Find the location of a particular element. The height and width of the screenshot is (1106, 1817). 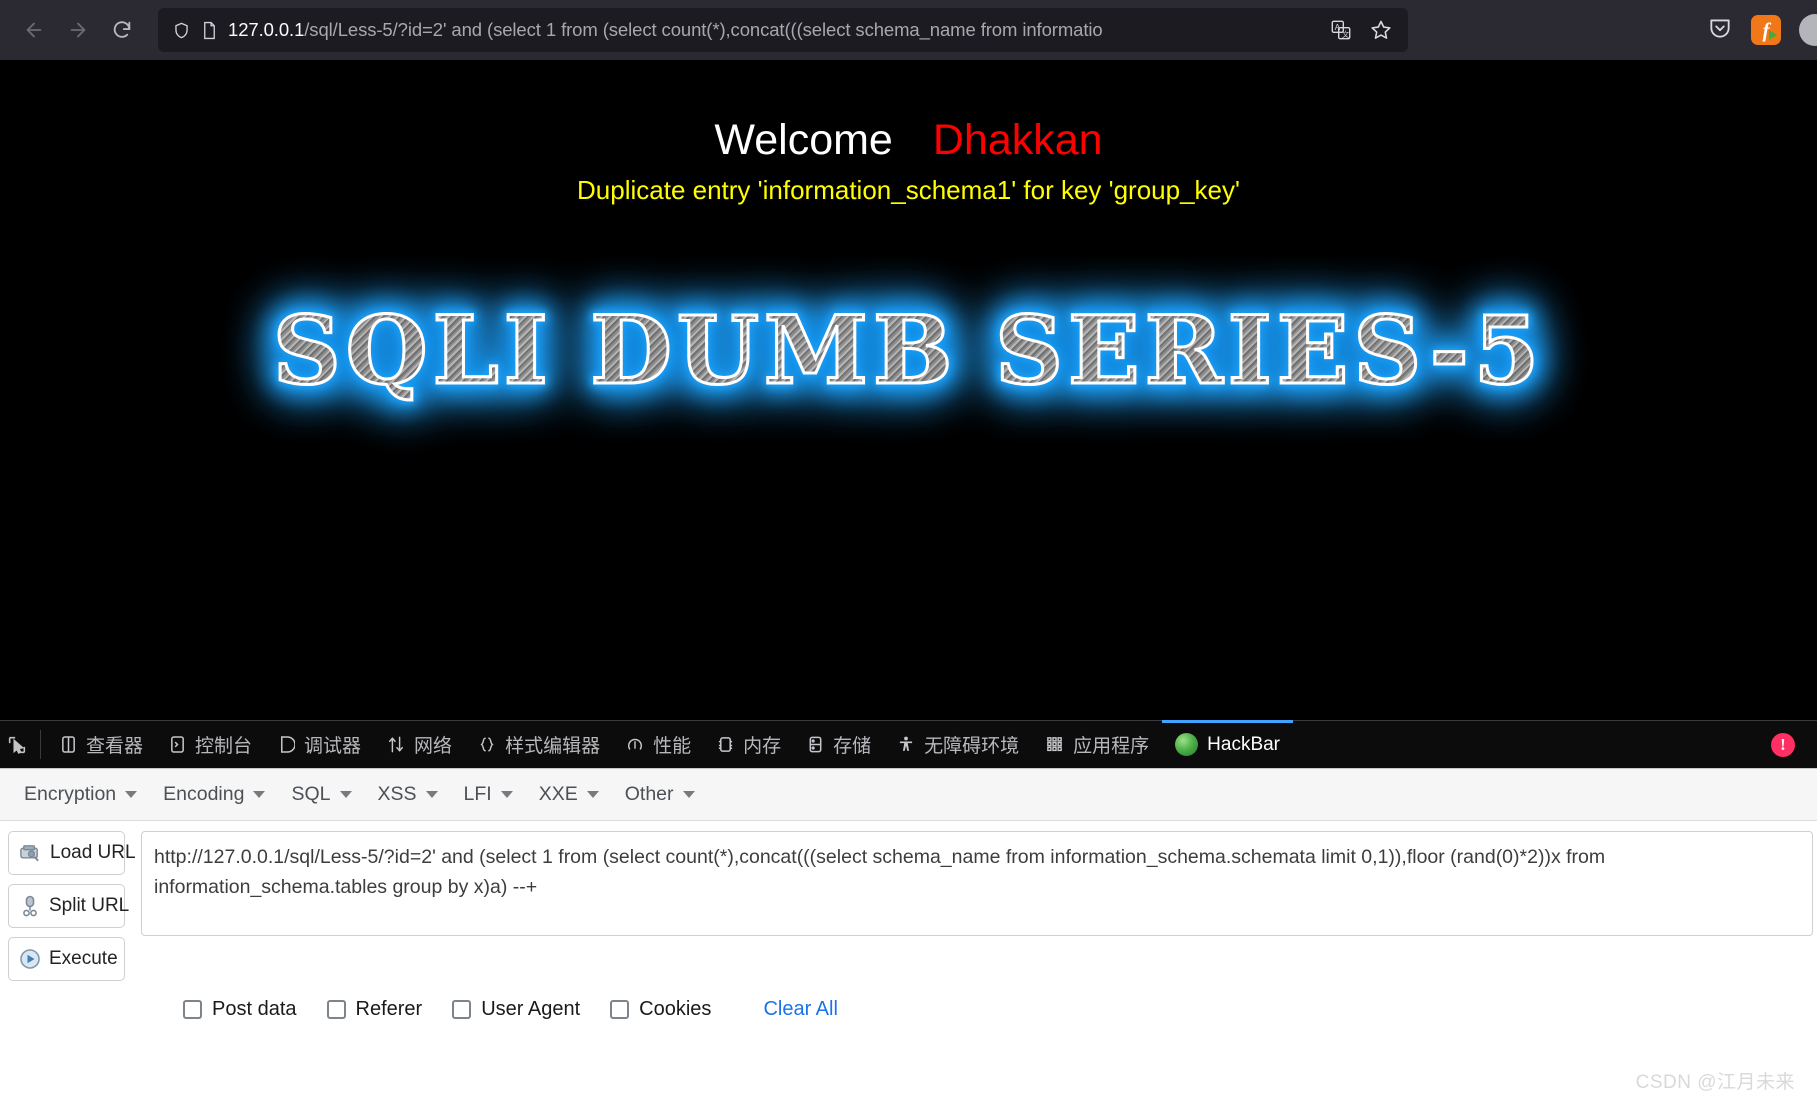

svg-text: 文 is located at coordinates (1346, 34).